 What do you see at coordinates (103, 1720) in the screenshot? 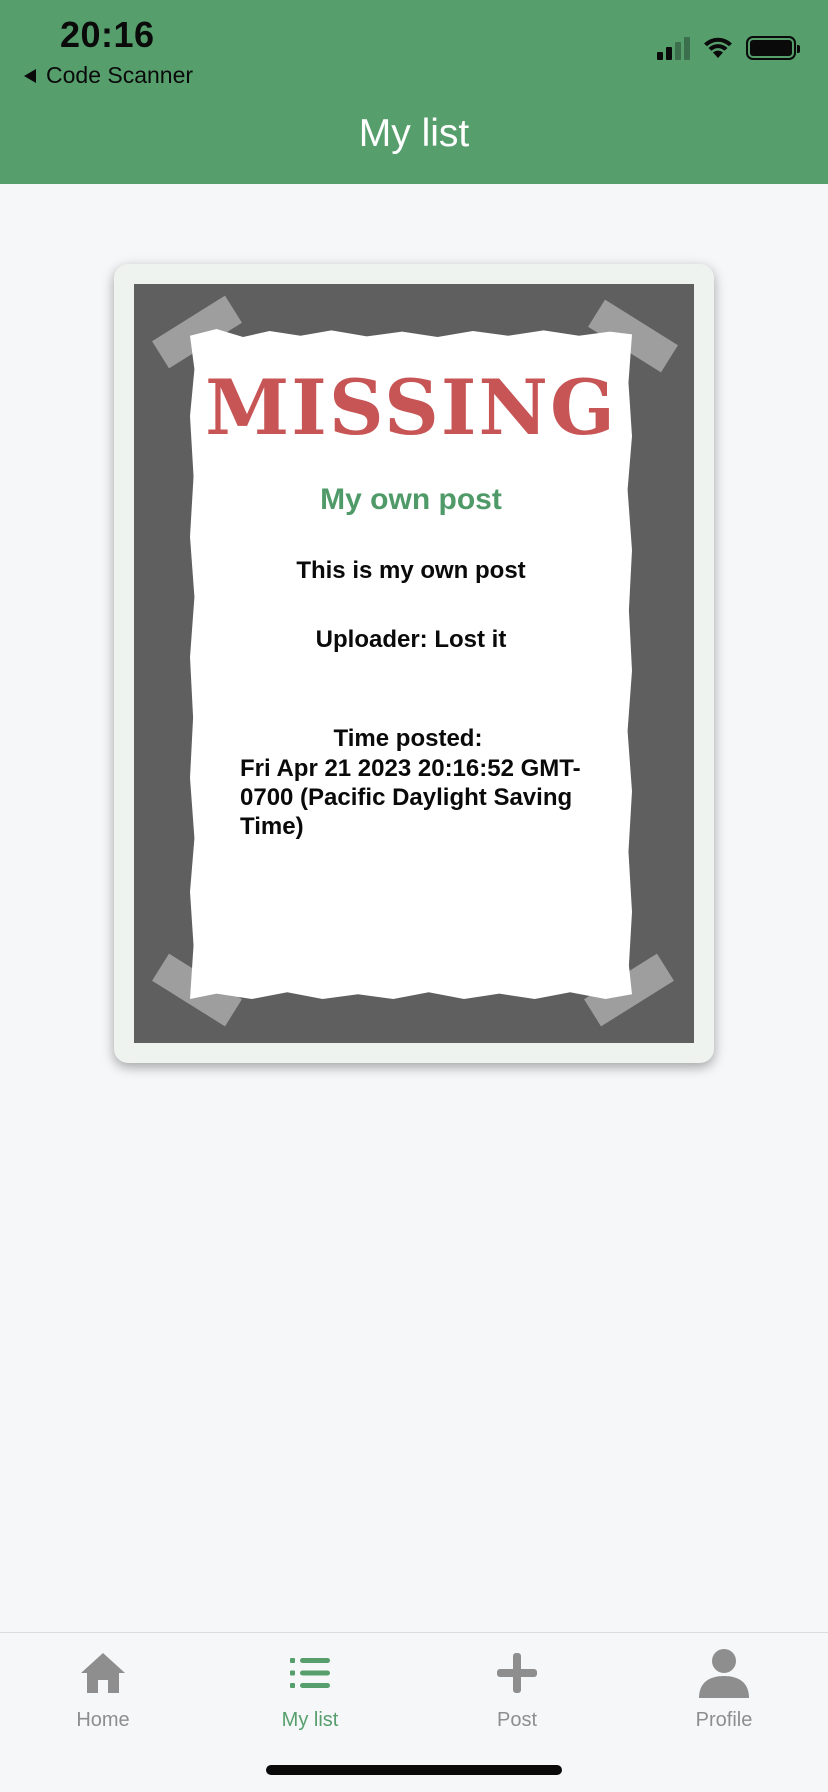
I see `tab-home-label: Home` at bounding box center [103, 1720].